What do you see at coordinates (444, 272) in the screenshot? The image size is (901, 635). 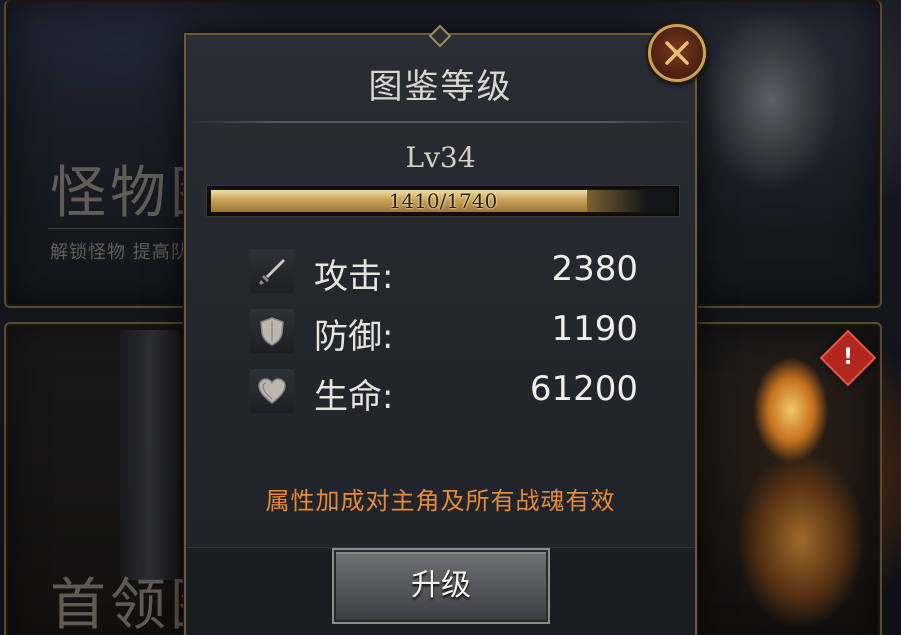 I see `stat-row-attack: 攻击: 2380` at bounding box center [444, 272].